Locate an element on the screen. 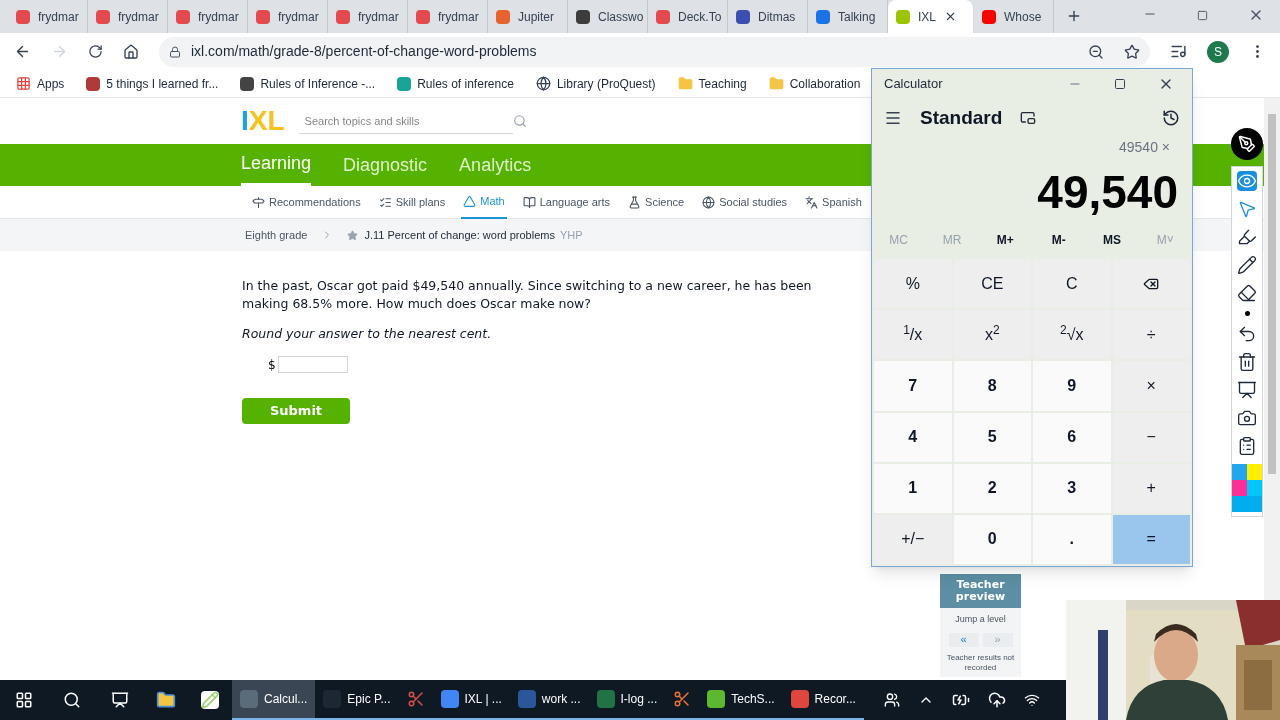 This screenshot has width=1280, height=720. answer-field is located at coordinates (312, 365).